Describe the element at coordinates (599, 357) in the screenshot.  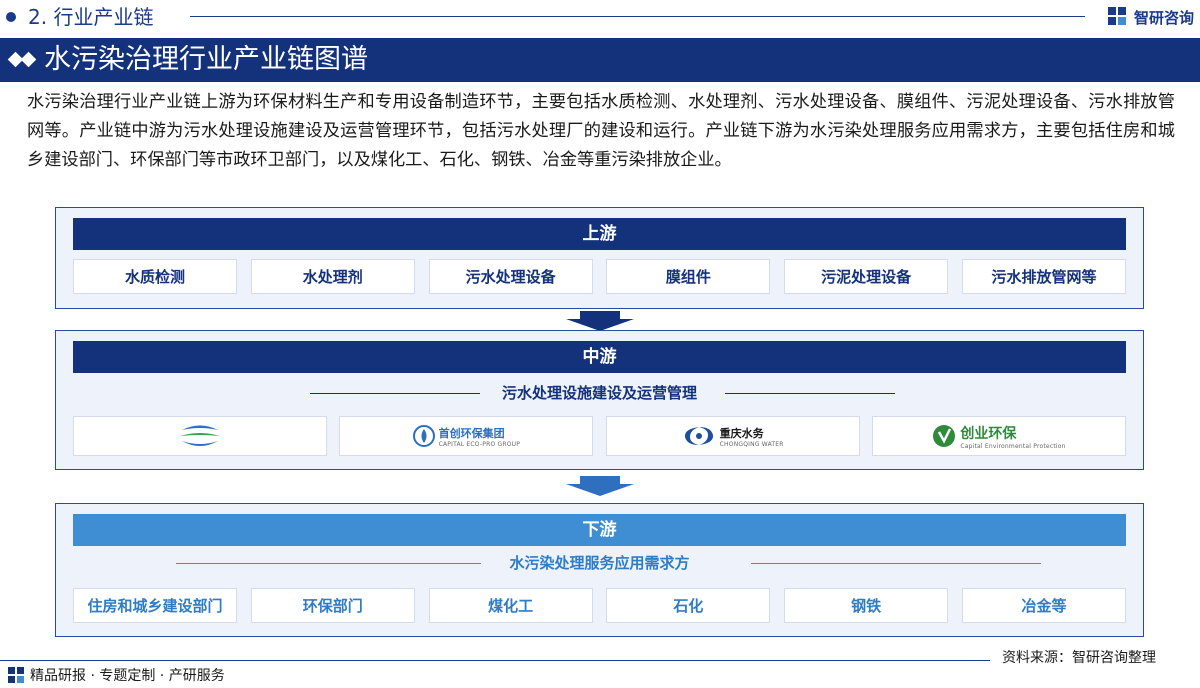
I see `midstream-header: 中游` at that location.